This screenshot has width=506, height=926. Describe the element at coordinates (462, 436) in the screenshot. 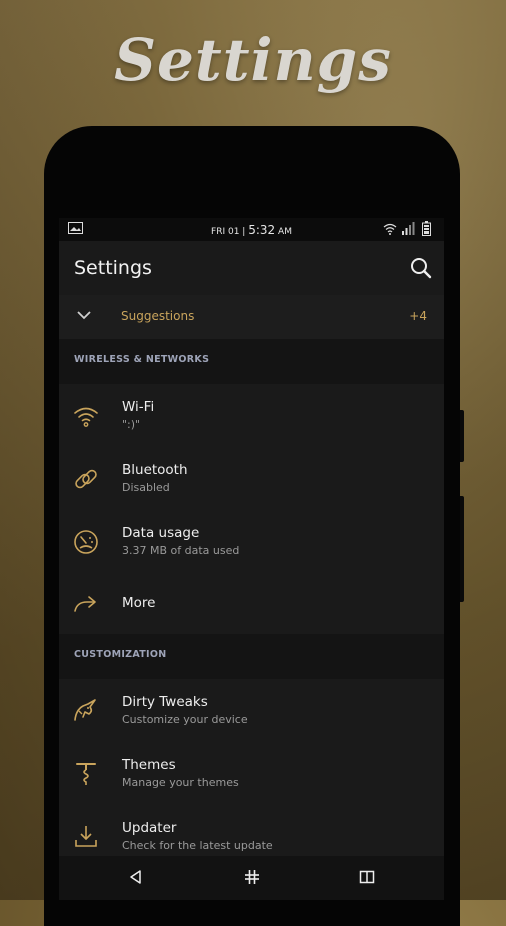

I see `volume-button` at that location.